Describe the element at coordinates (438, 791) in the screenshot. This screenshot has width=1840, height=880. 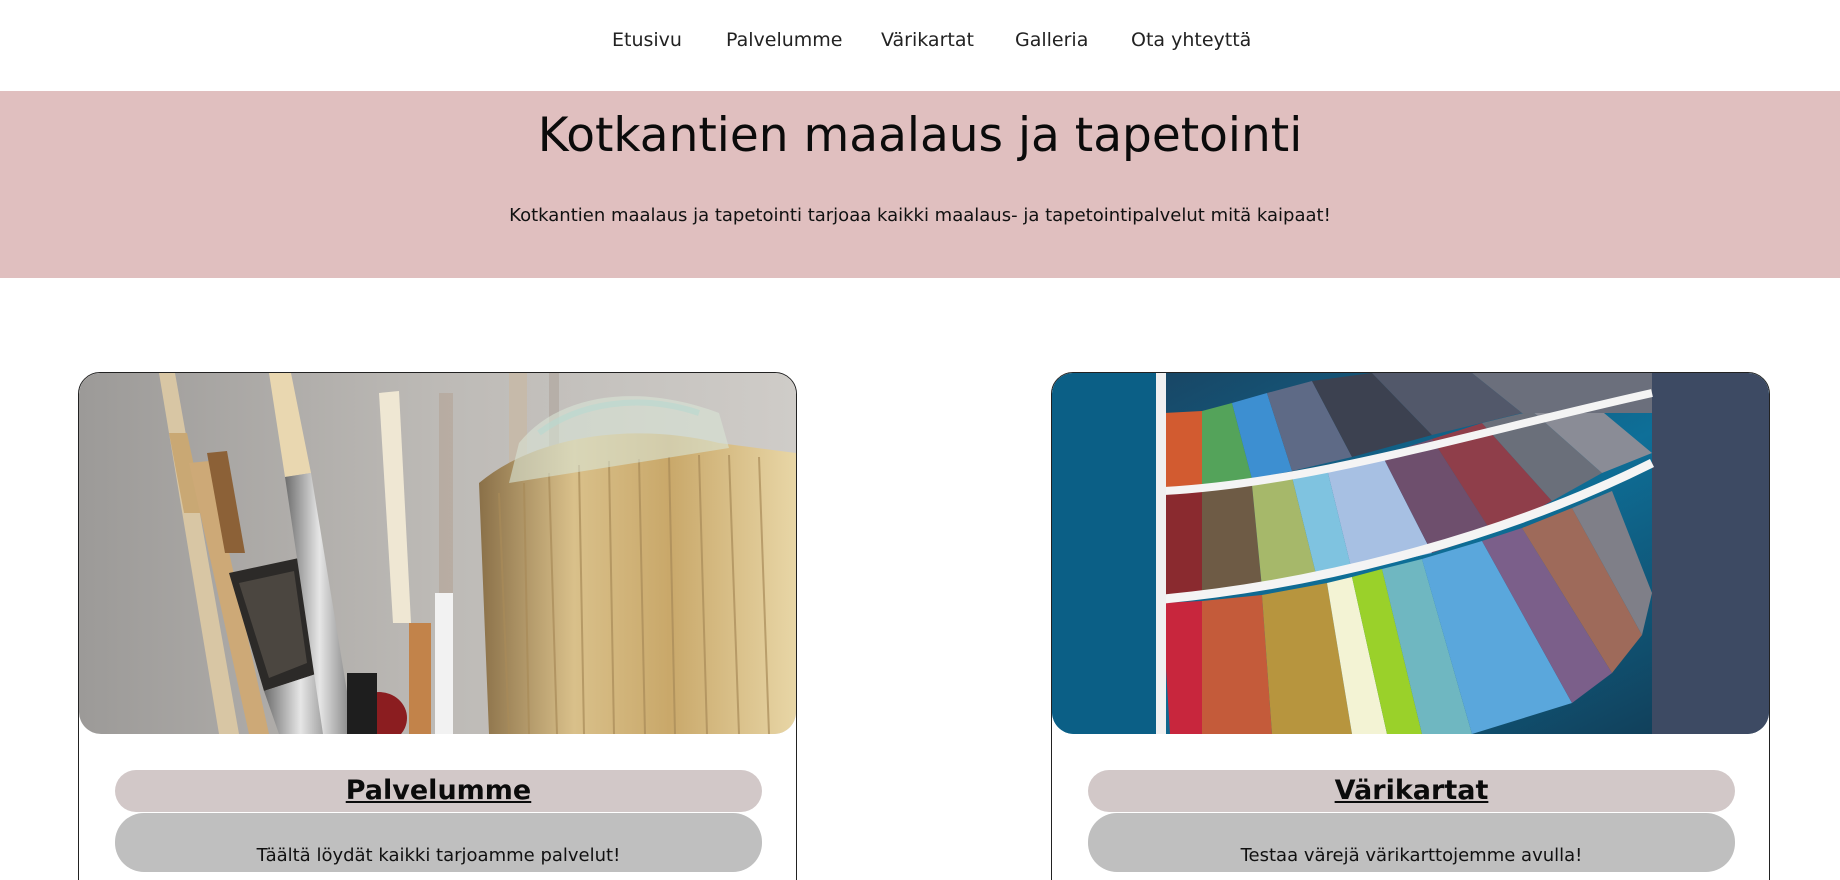
I see `card-title-palvelumme: Palvelumme` at that location.